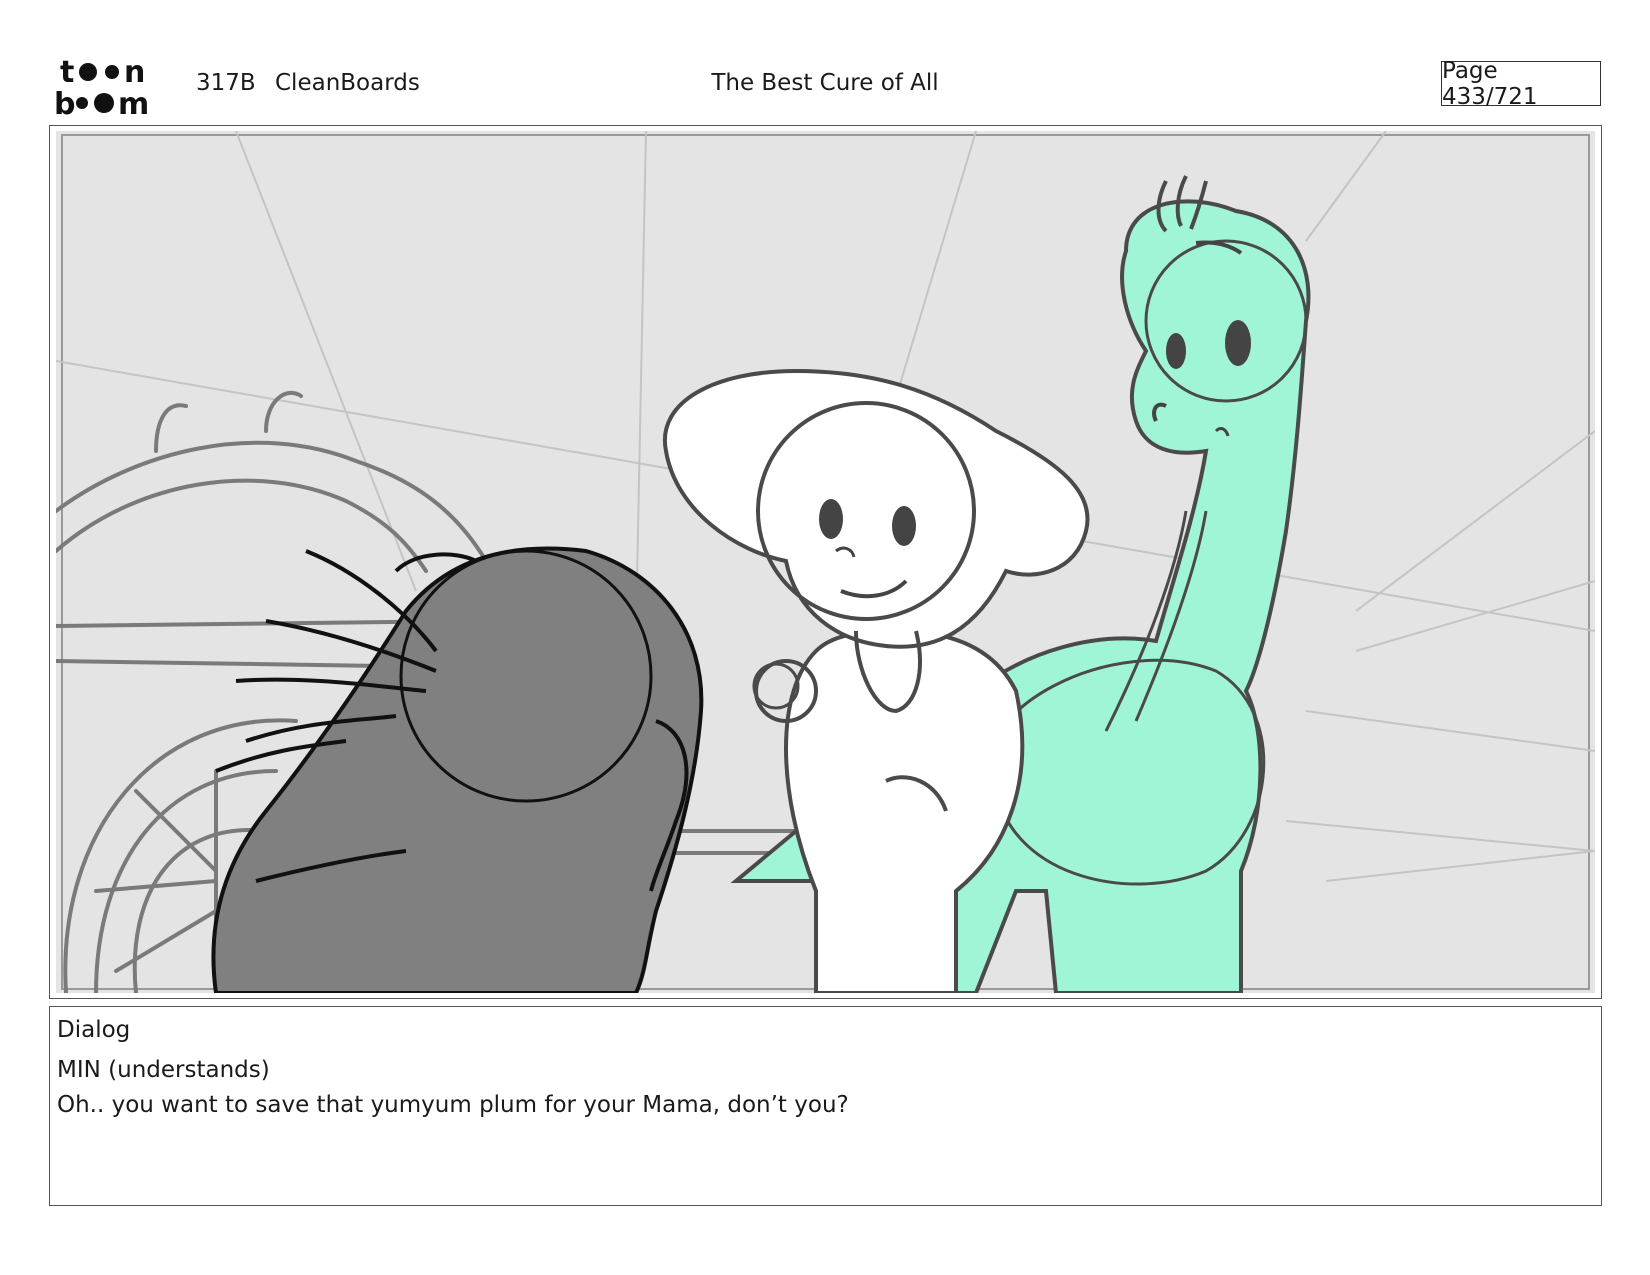 The width and height of the screenshot is (1650, 1275). I want to click on dialog-heading: Dialog, so click(94, 1030).